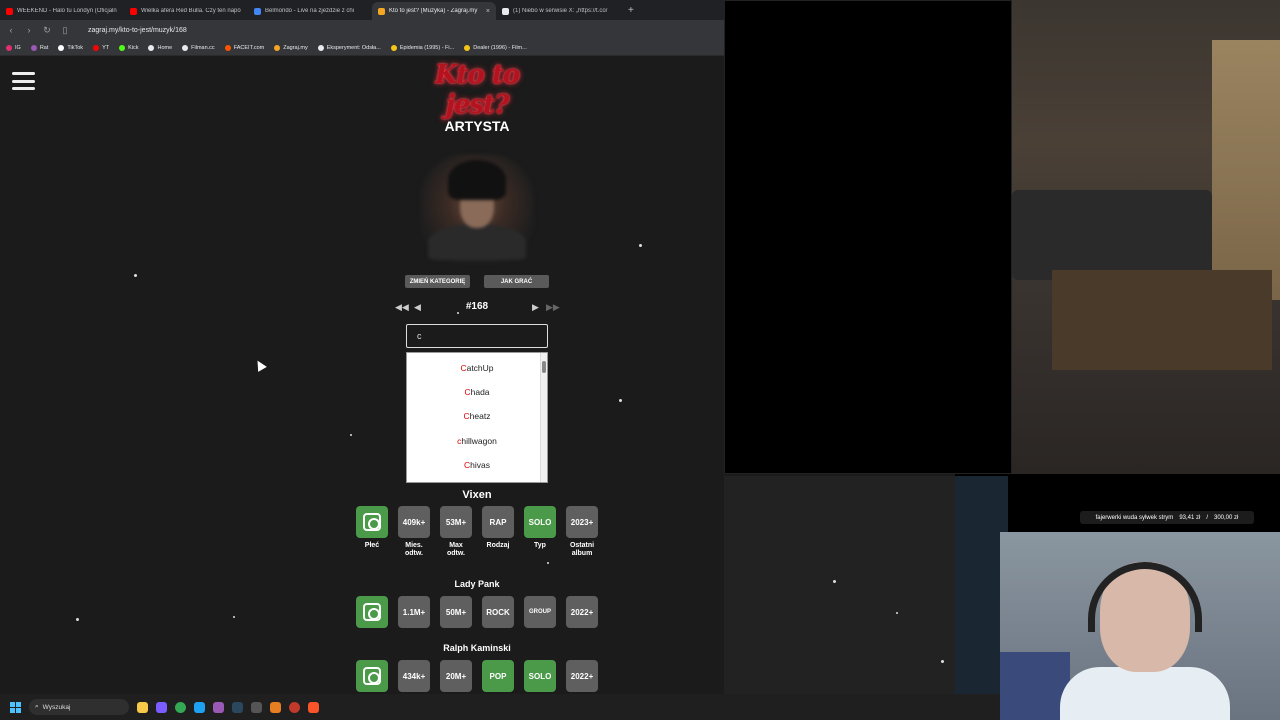  I want to click on suggestion-item: CatchUp, so click(477, 368).